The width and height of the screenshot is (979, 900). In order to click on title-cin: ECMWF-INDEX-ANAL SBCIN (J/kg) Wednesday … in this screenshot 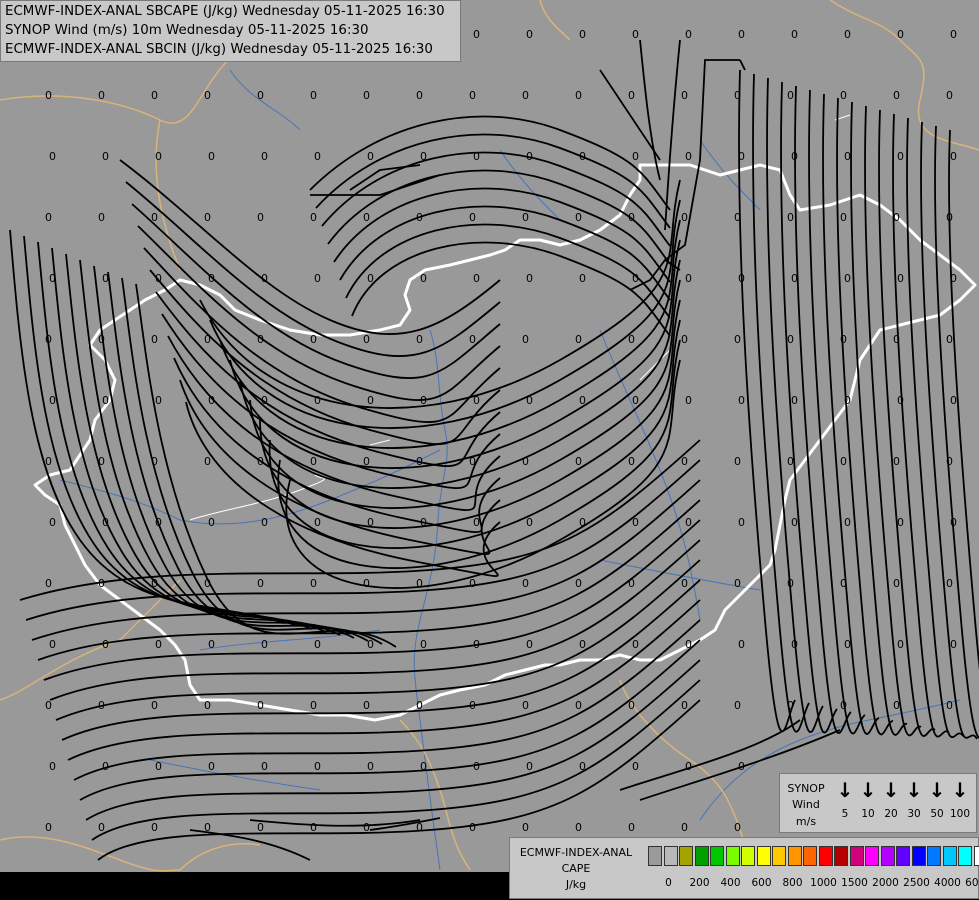, I will do `click(219, 49)`.